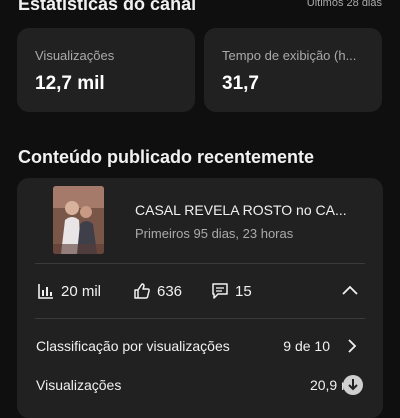 The height and width of the screenshot is (418, 400). I want to click on video-subtitle: Primeiros 95 dias, 23 horas, so click(214, 233).